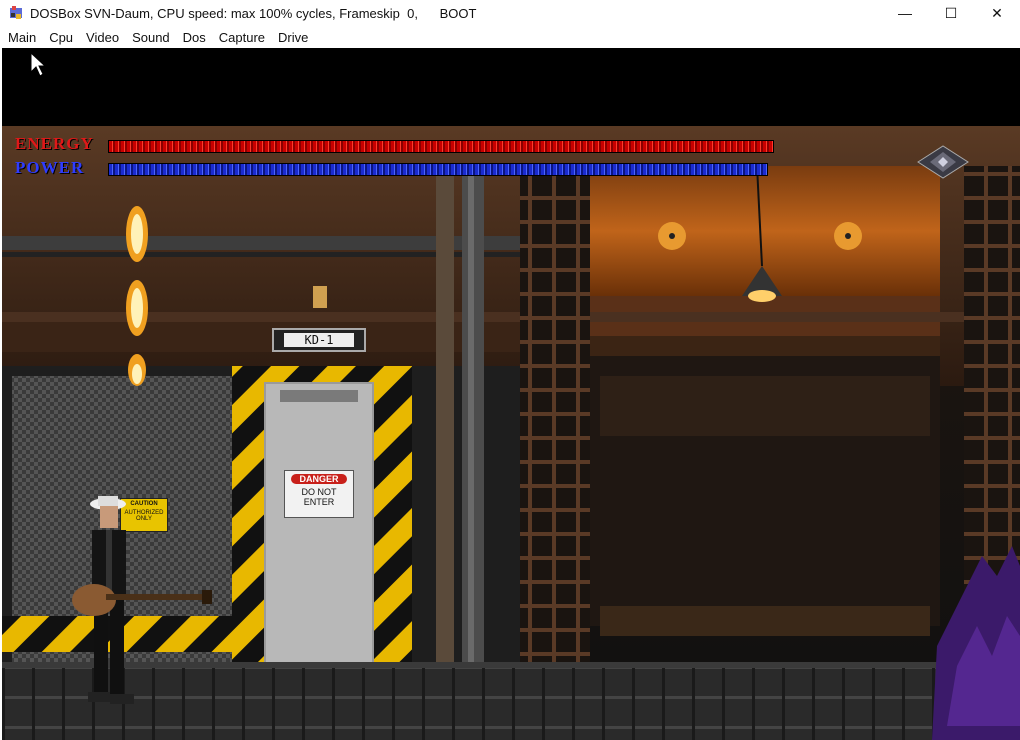 The image size is (1020, 740). I want to click on dosbox-app-icon, so click(16, 13).